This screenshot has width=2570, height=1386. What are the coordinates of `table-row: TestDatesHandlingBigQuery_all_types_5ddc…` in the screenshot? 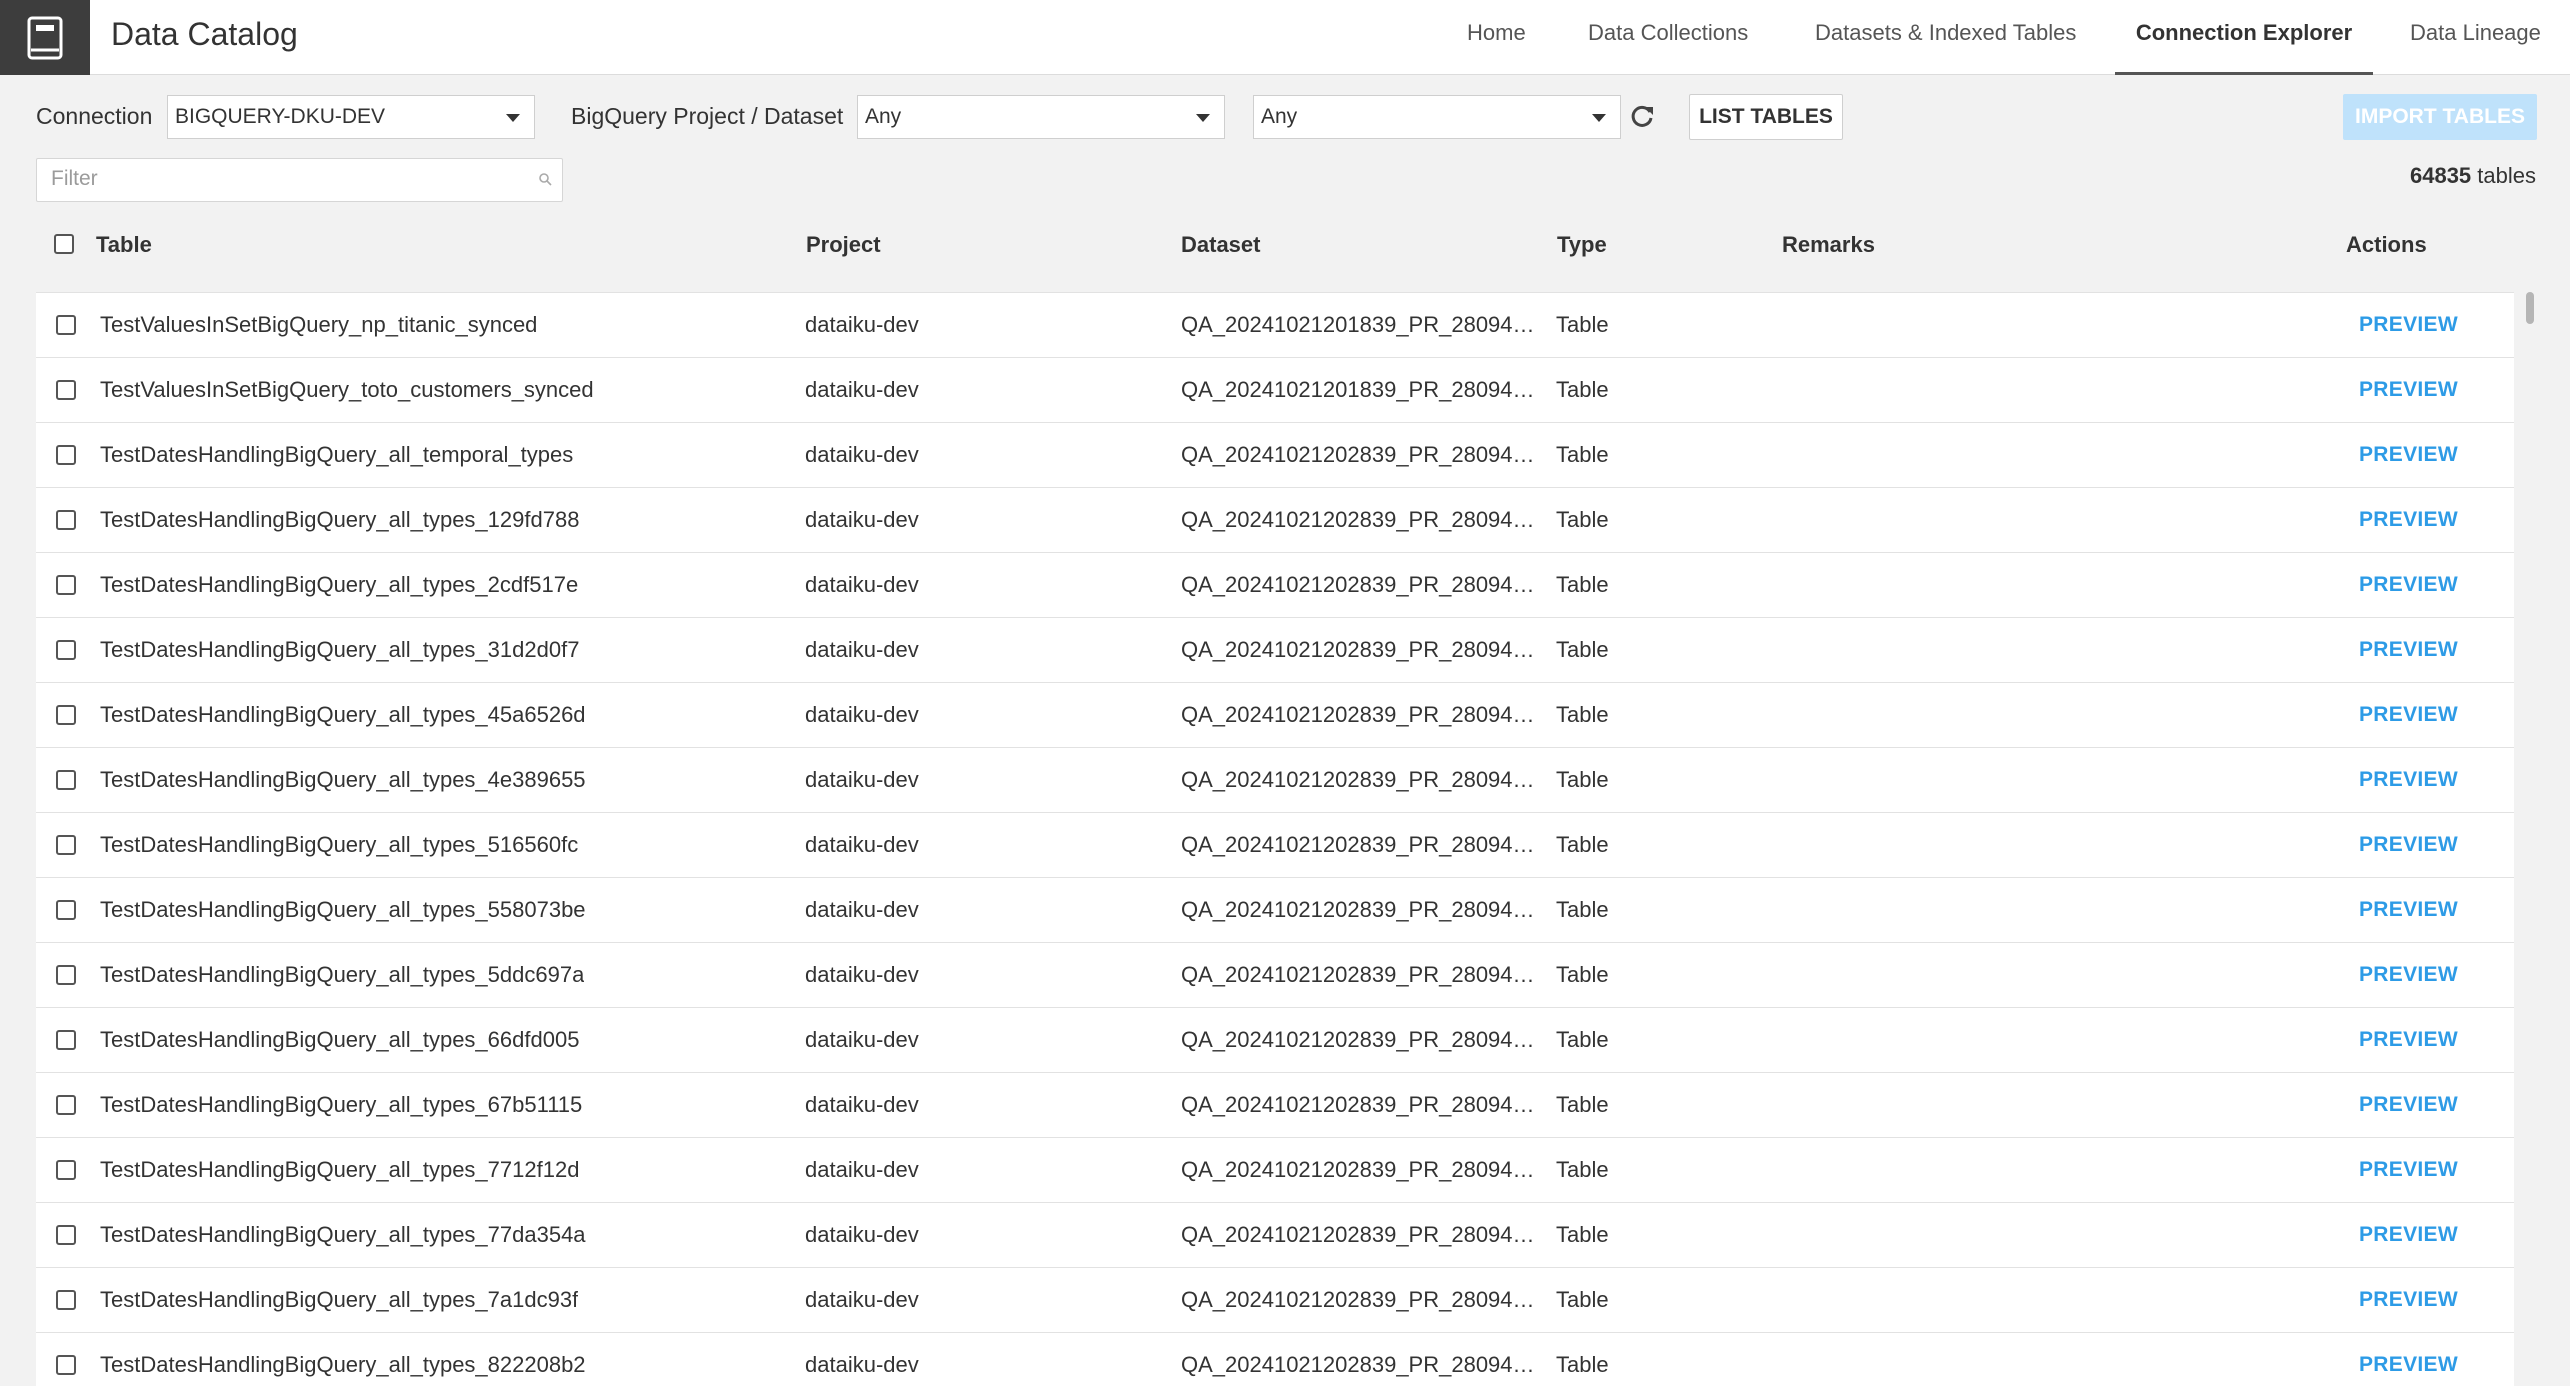 It's located at (1275, 975).